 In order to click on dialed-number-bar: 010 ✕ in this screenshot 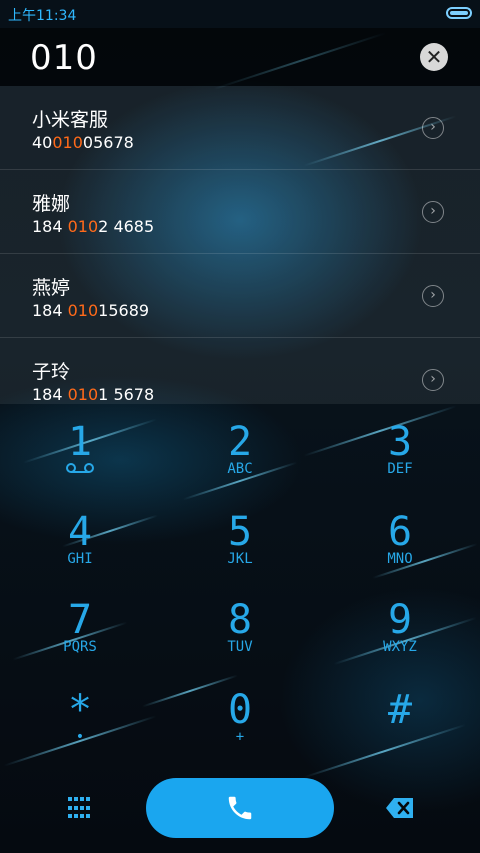, I will do `click(240, 57)`.